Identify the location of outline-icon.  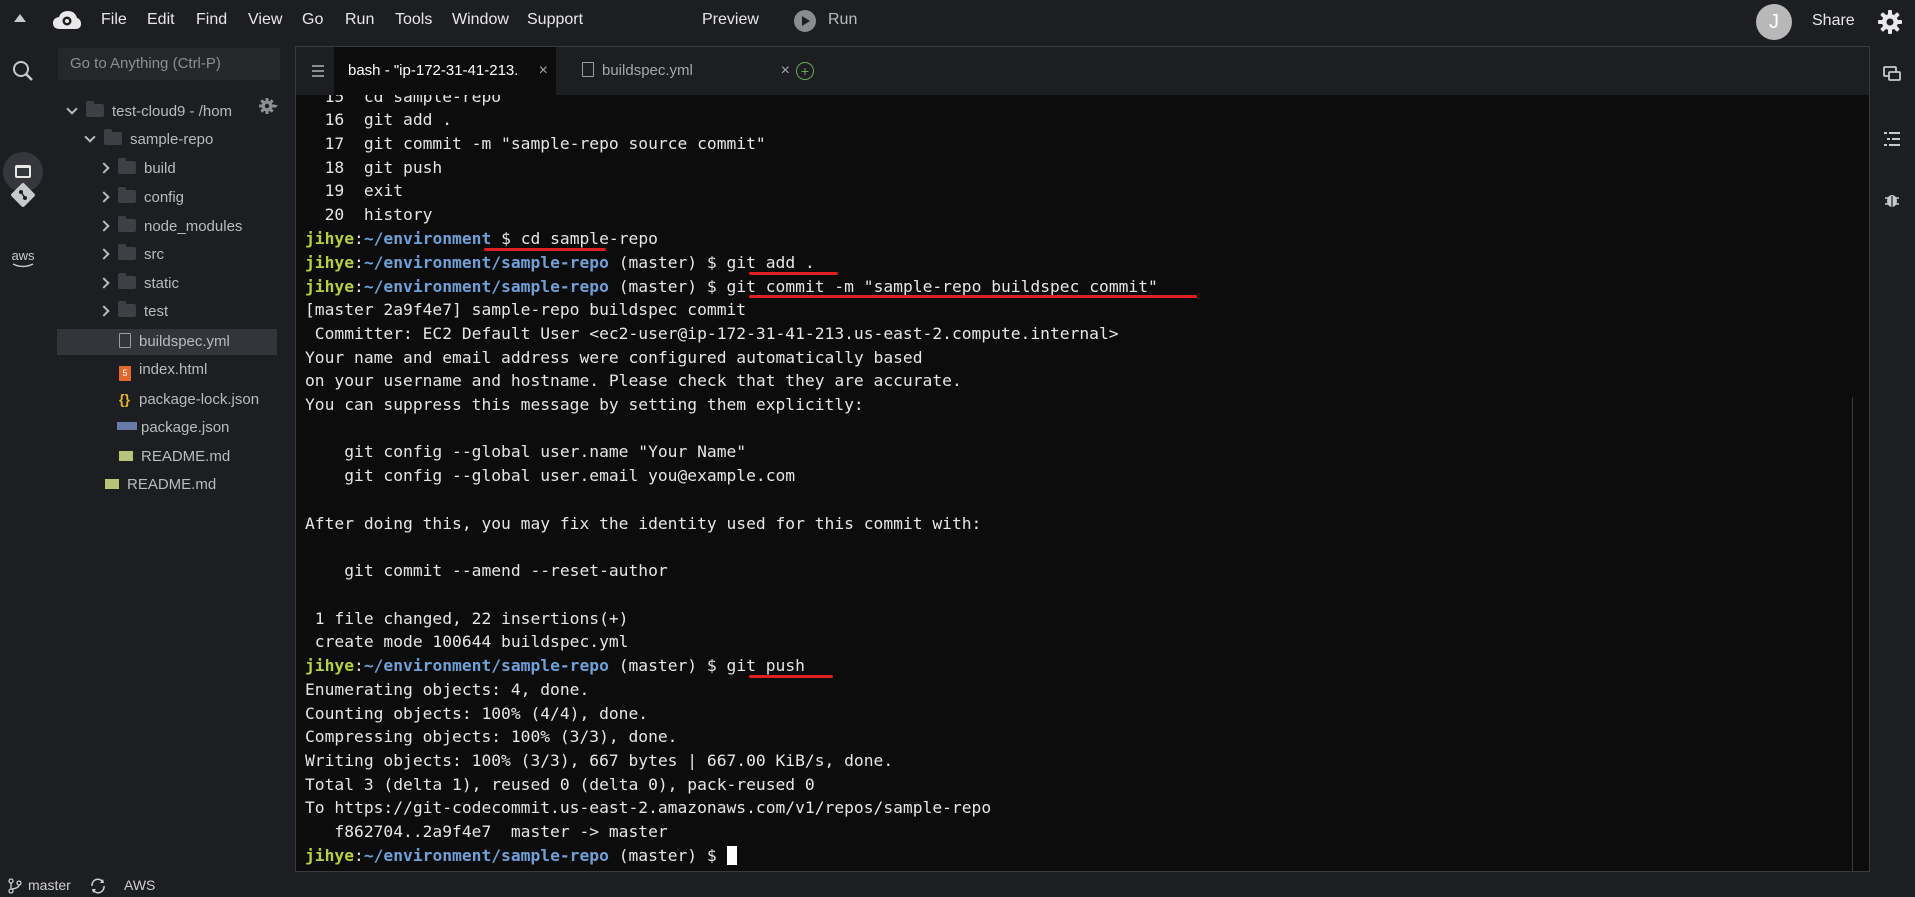
(1892, 139).